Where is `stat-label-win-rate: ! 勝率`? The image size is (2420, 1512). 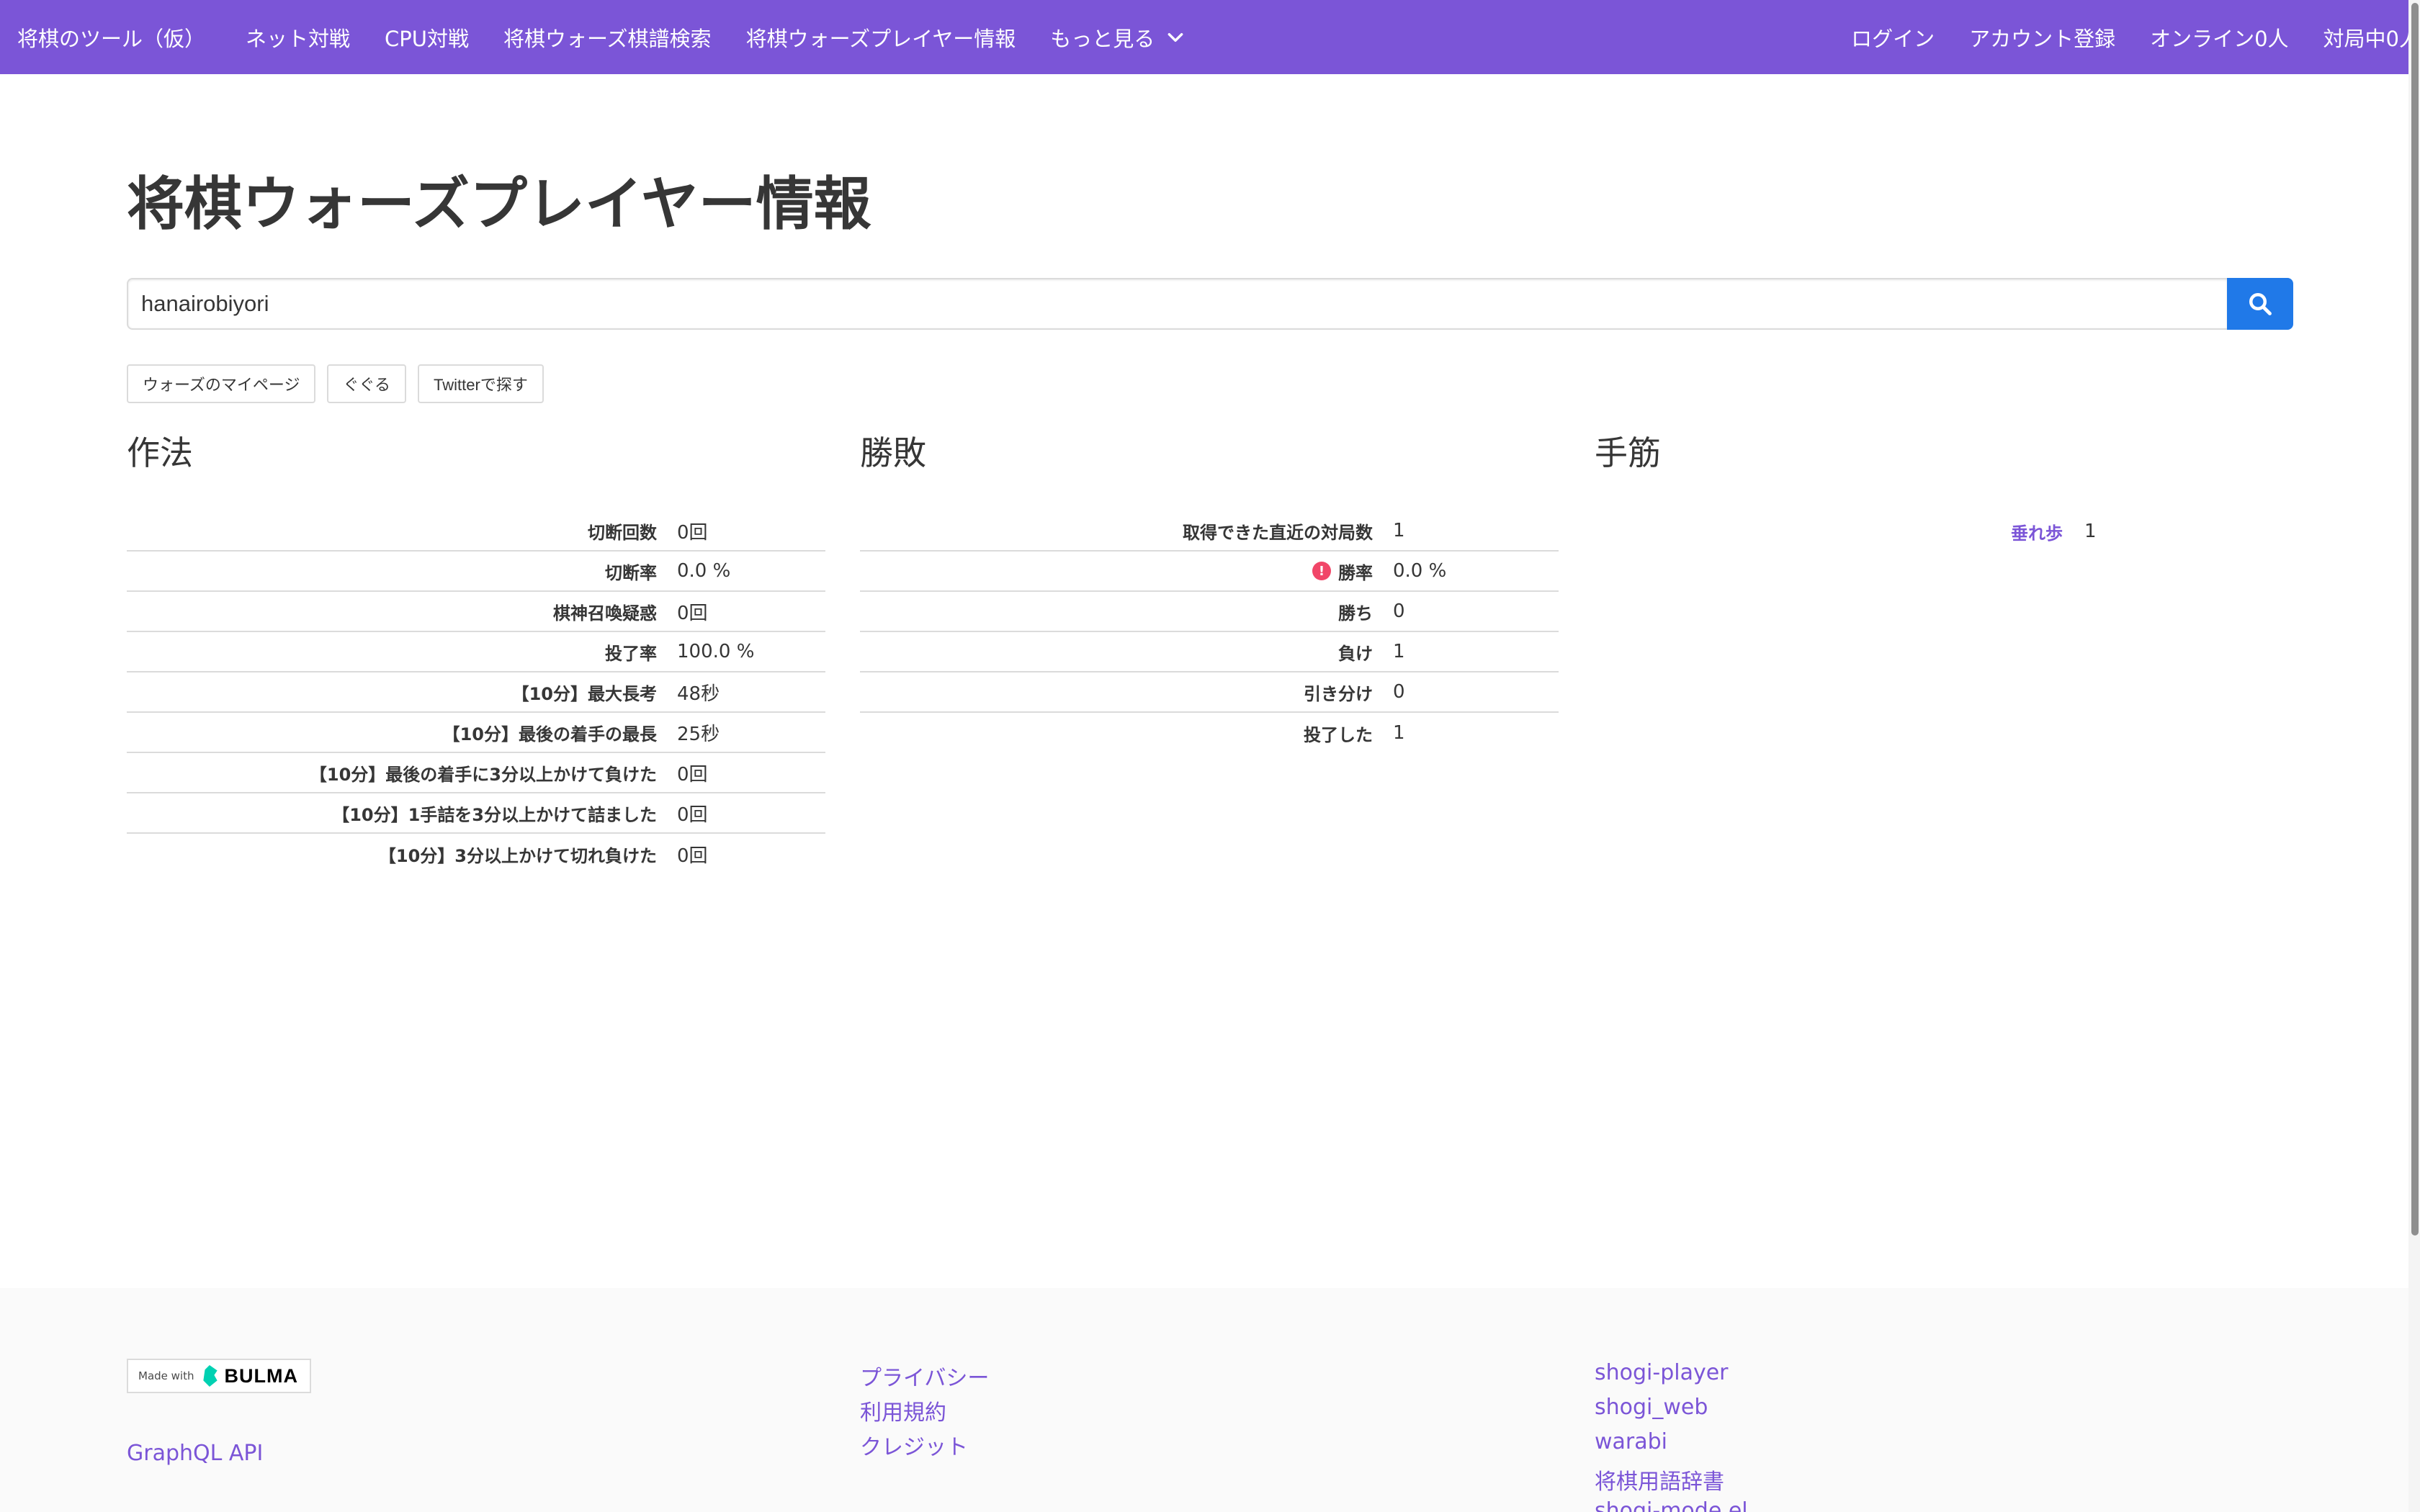 stat-label-win-rate: ! 勝率 is located at coordinates (1126, 571).